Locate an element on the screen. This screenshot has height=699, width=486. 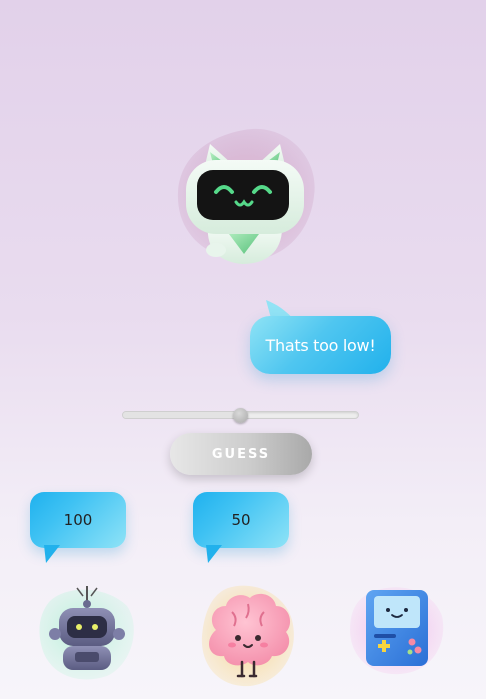
slider-fill is located at coordinates (182, 415).